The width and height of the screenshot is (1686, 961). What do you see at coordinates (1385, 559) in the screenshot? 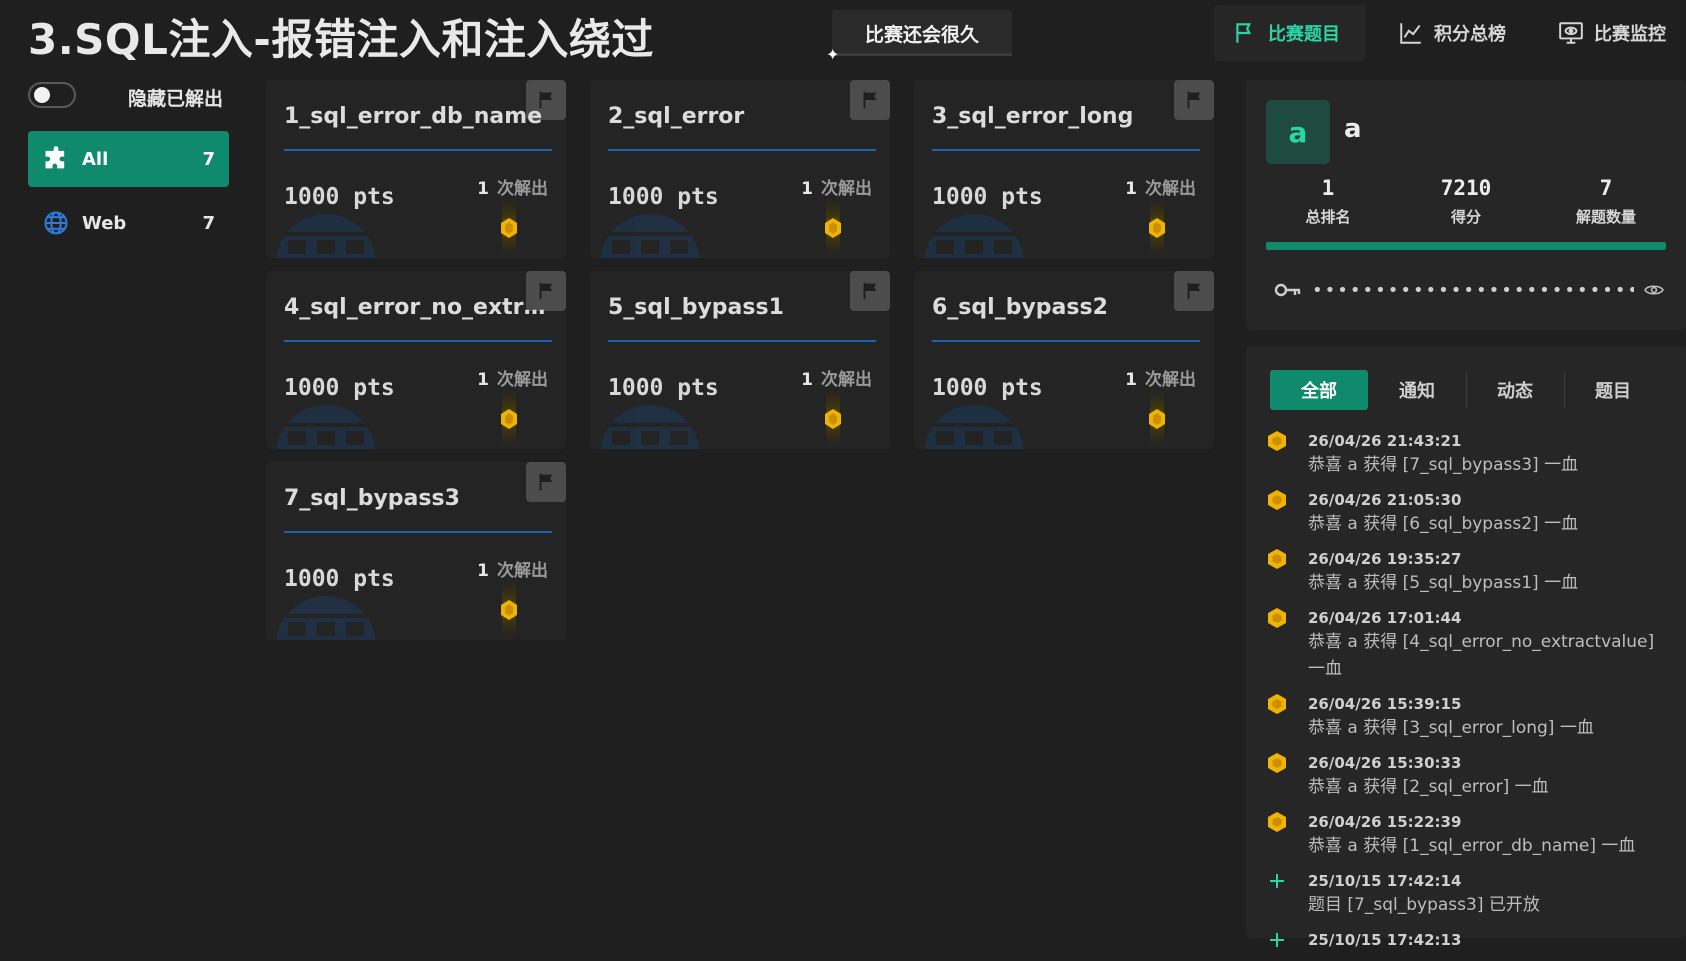
I see `event-time: 26/04/26 19:35:27` at bounding box center [1385, 559].